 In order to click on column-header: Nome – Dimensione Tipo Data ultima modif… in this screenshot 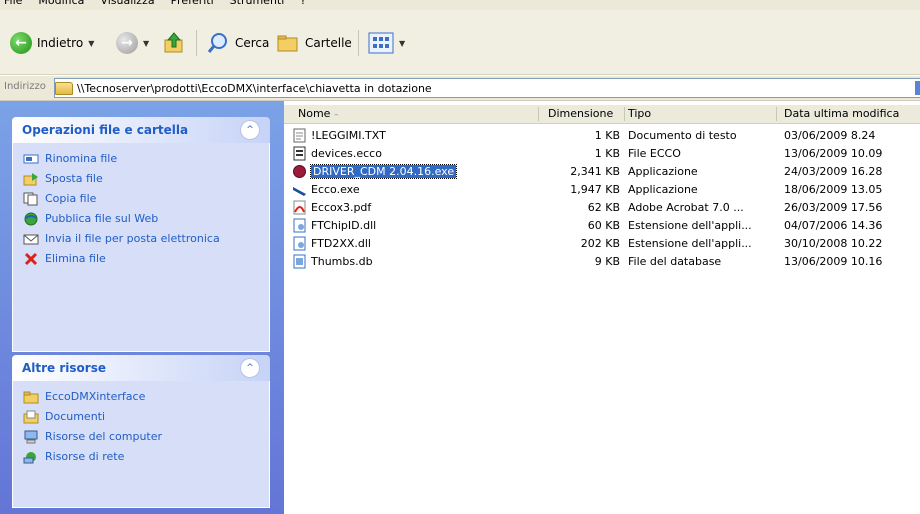, I will do `click(602, 114)`.